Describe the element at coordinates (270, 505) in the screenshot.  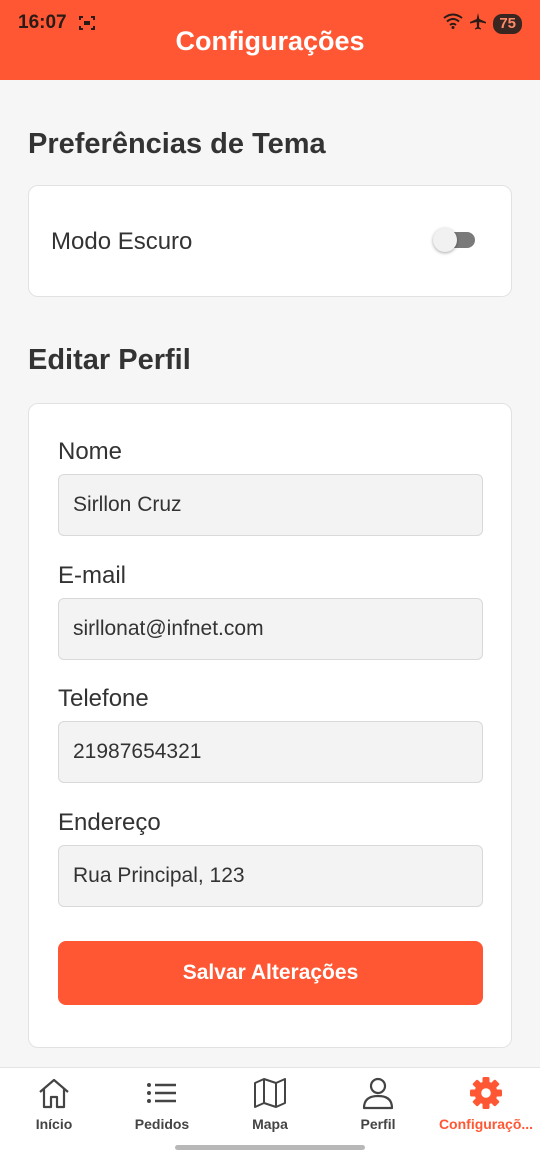
I see `name-field` at that location.